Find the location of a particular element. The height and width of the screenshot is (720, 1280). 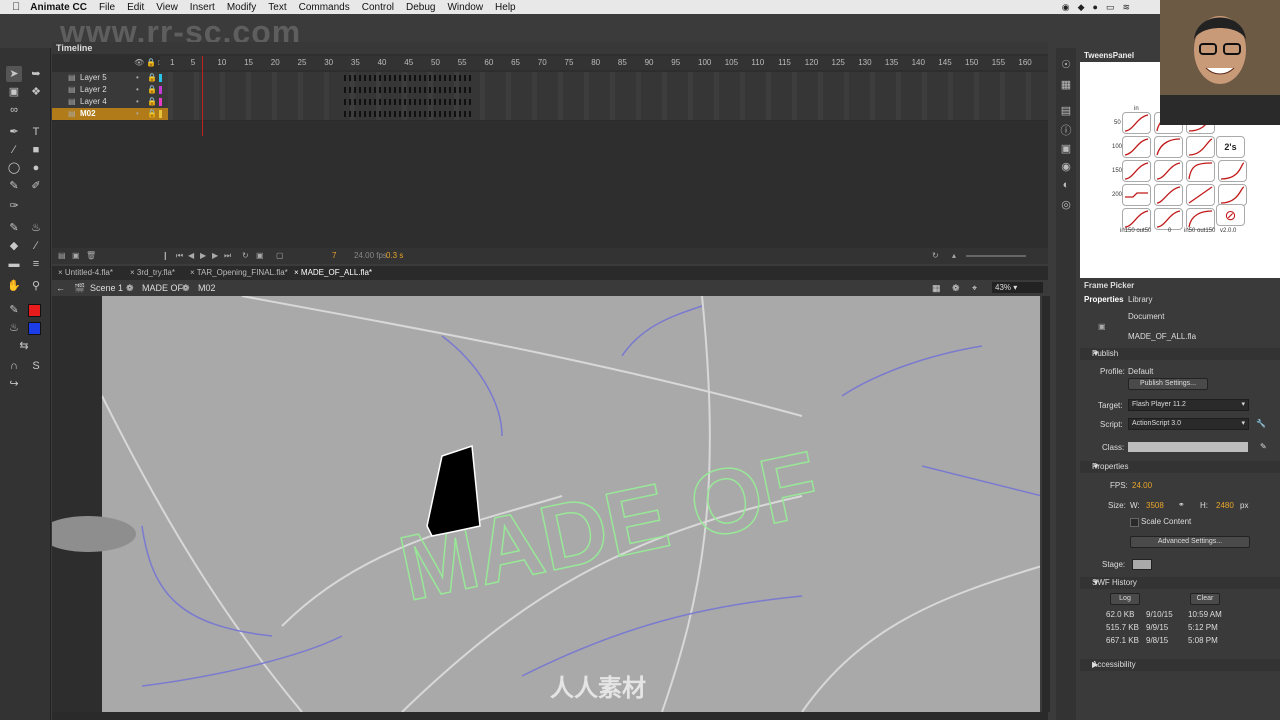

grid-icon: ▦ is located at coordinates (1066, 85).